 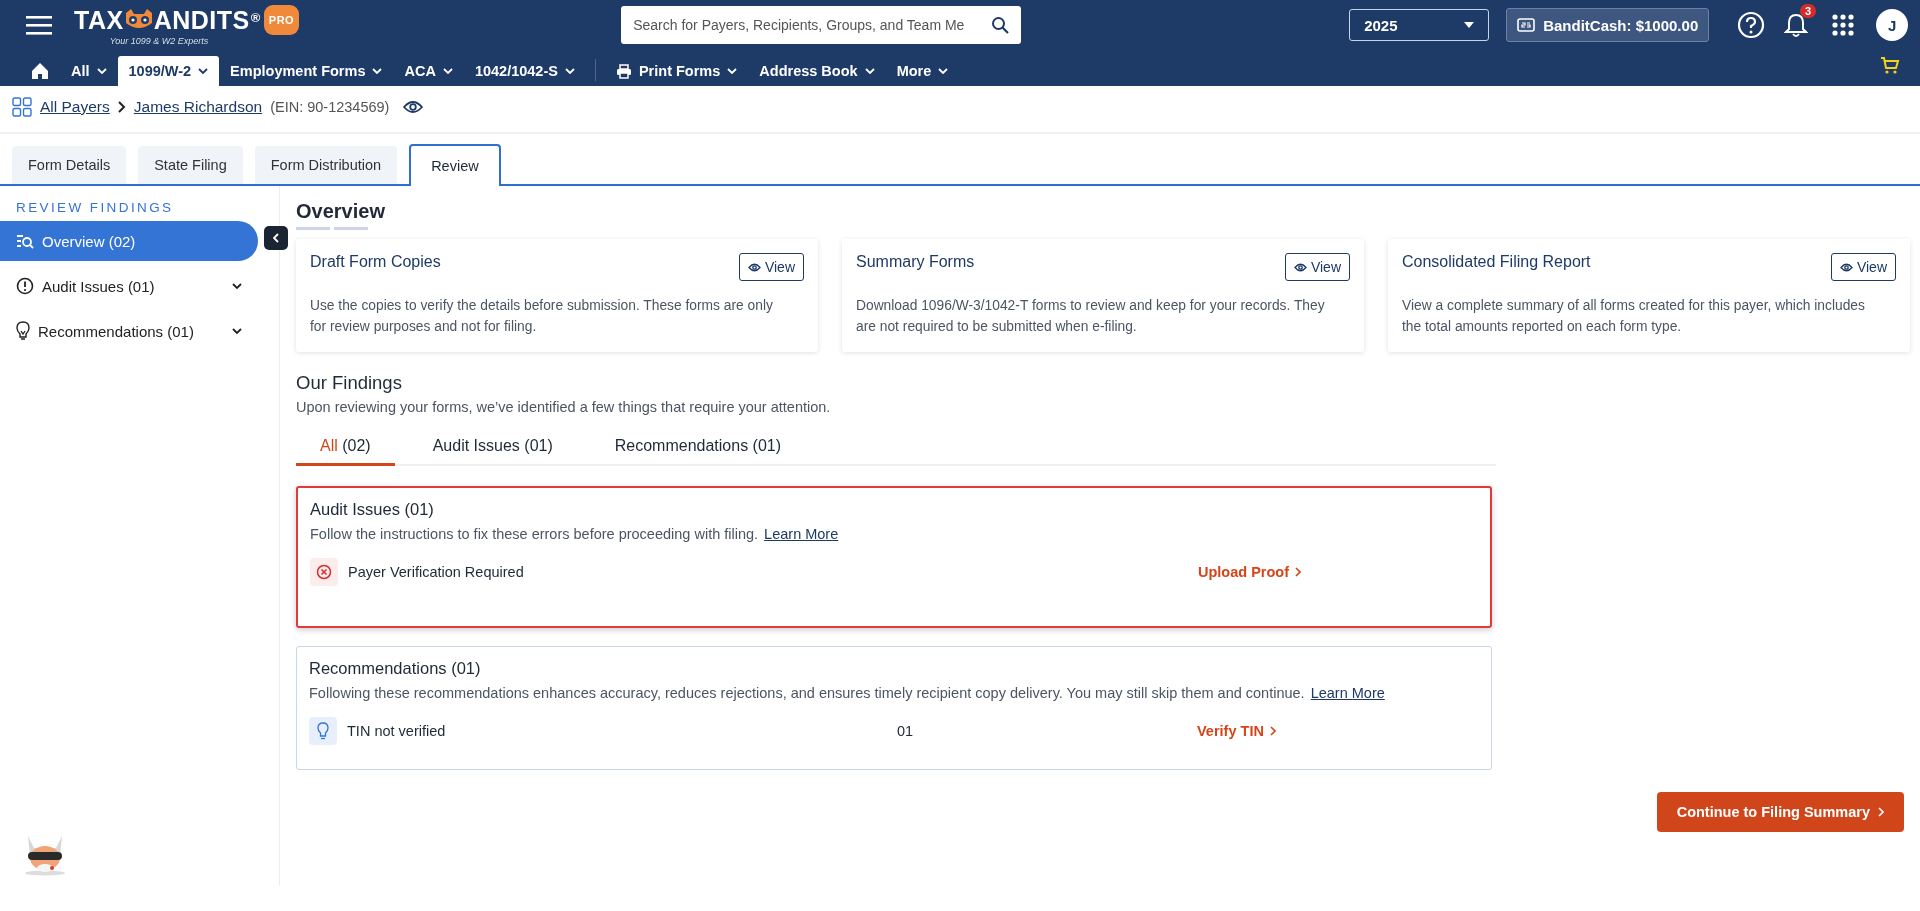 I want to click on sidebar-item: Recommendations (01), so click(x=129, y=331).